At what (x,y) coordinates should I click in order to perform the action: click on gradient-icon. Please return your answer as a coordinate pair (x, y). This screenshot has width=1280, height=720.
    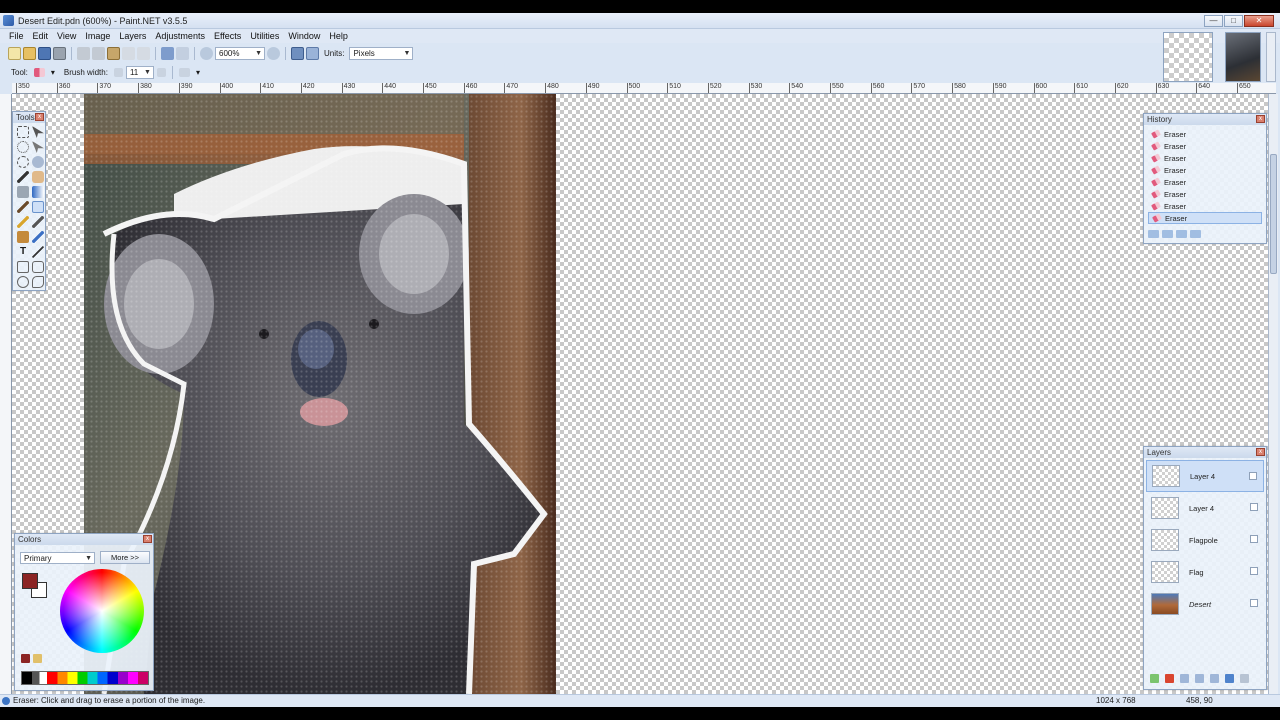
    Looking at the image, I should click on (38, 192).